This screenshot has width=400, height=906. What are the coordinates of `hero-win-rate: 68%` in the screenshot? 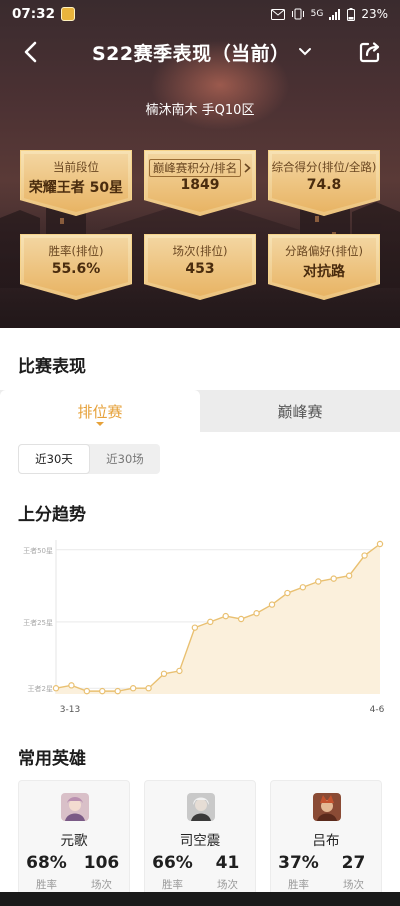 It's located at (46, 863).